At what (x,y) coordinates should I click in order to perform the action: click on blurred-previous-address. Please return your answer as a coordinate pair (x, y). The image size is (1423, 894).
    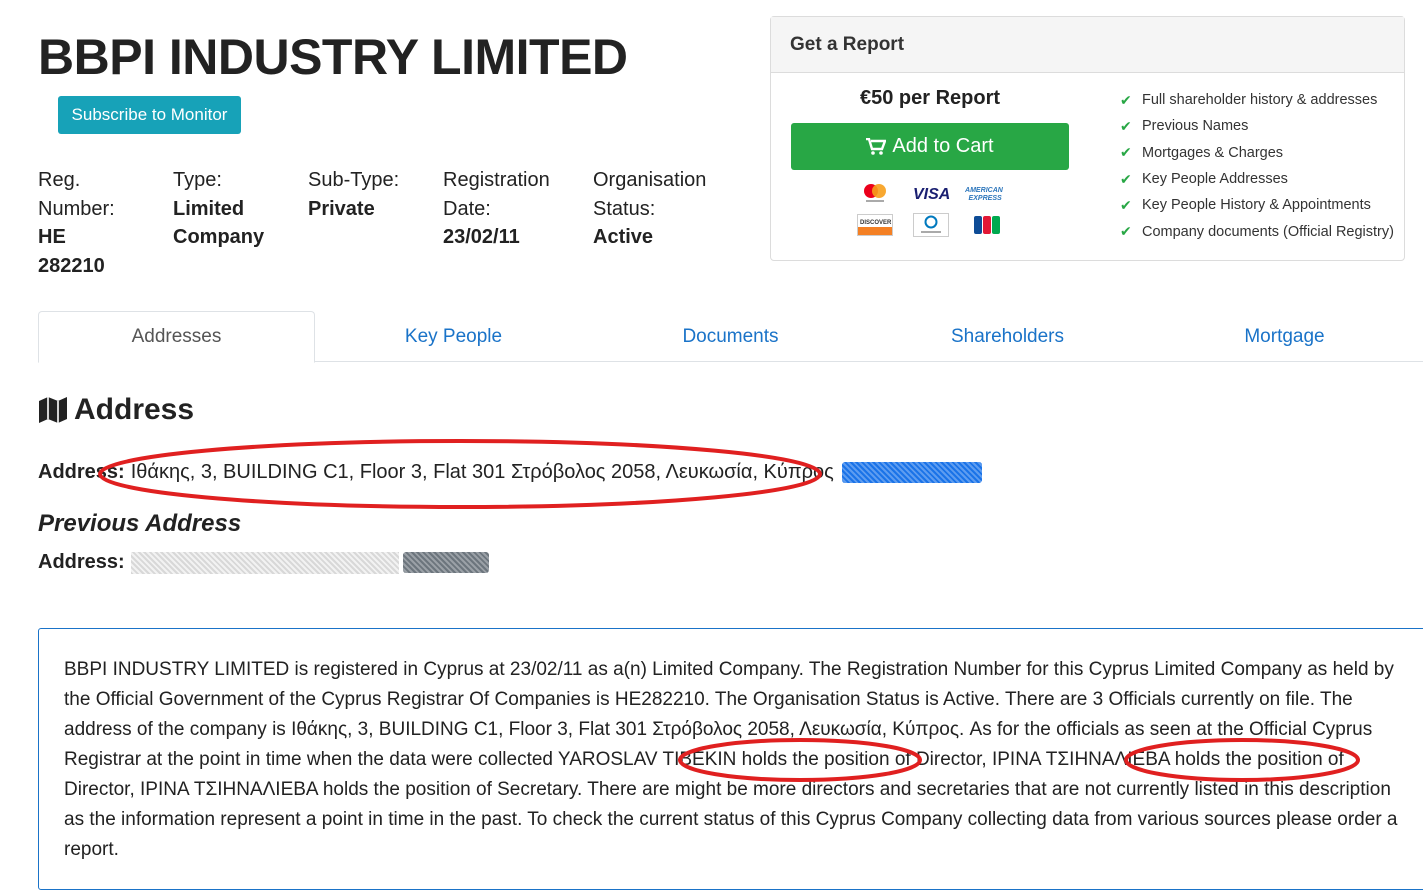
    Looking at the image, I should click on (264, 562).